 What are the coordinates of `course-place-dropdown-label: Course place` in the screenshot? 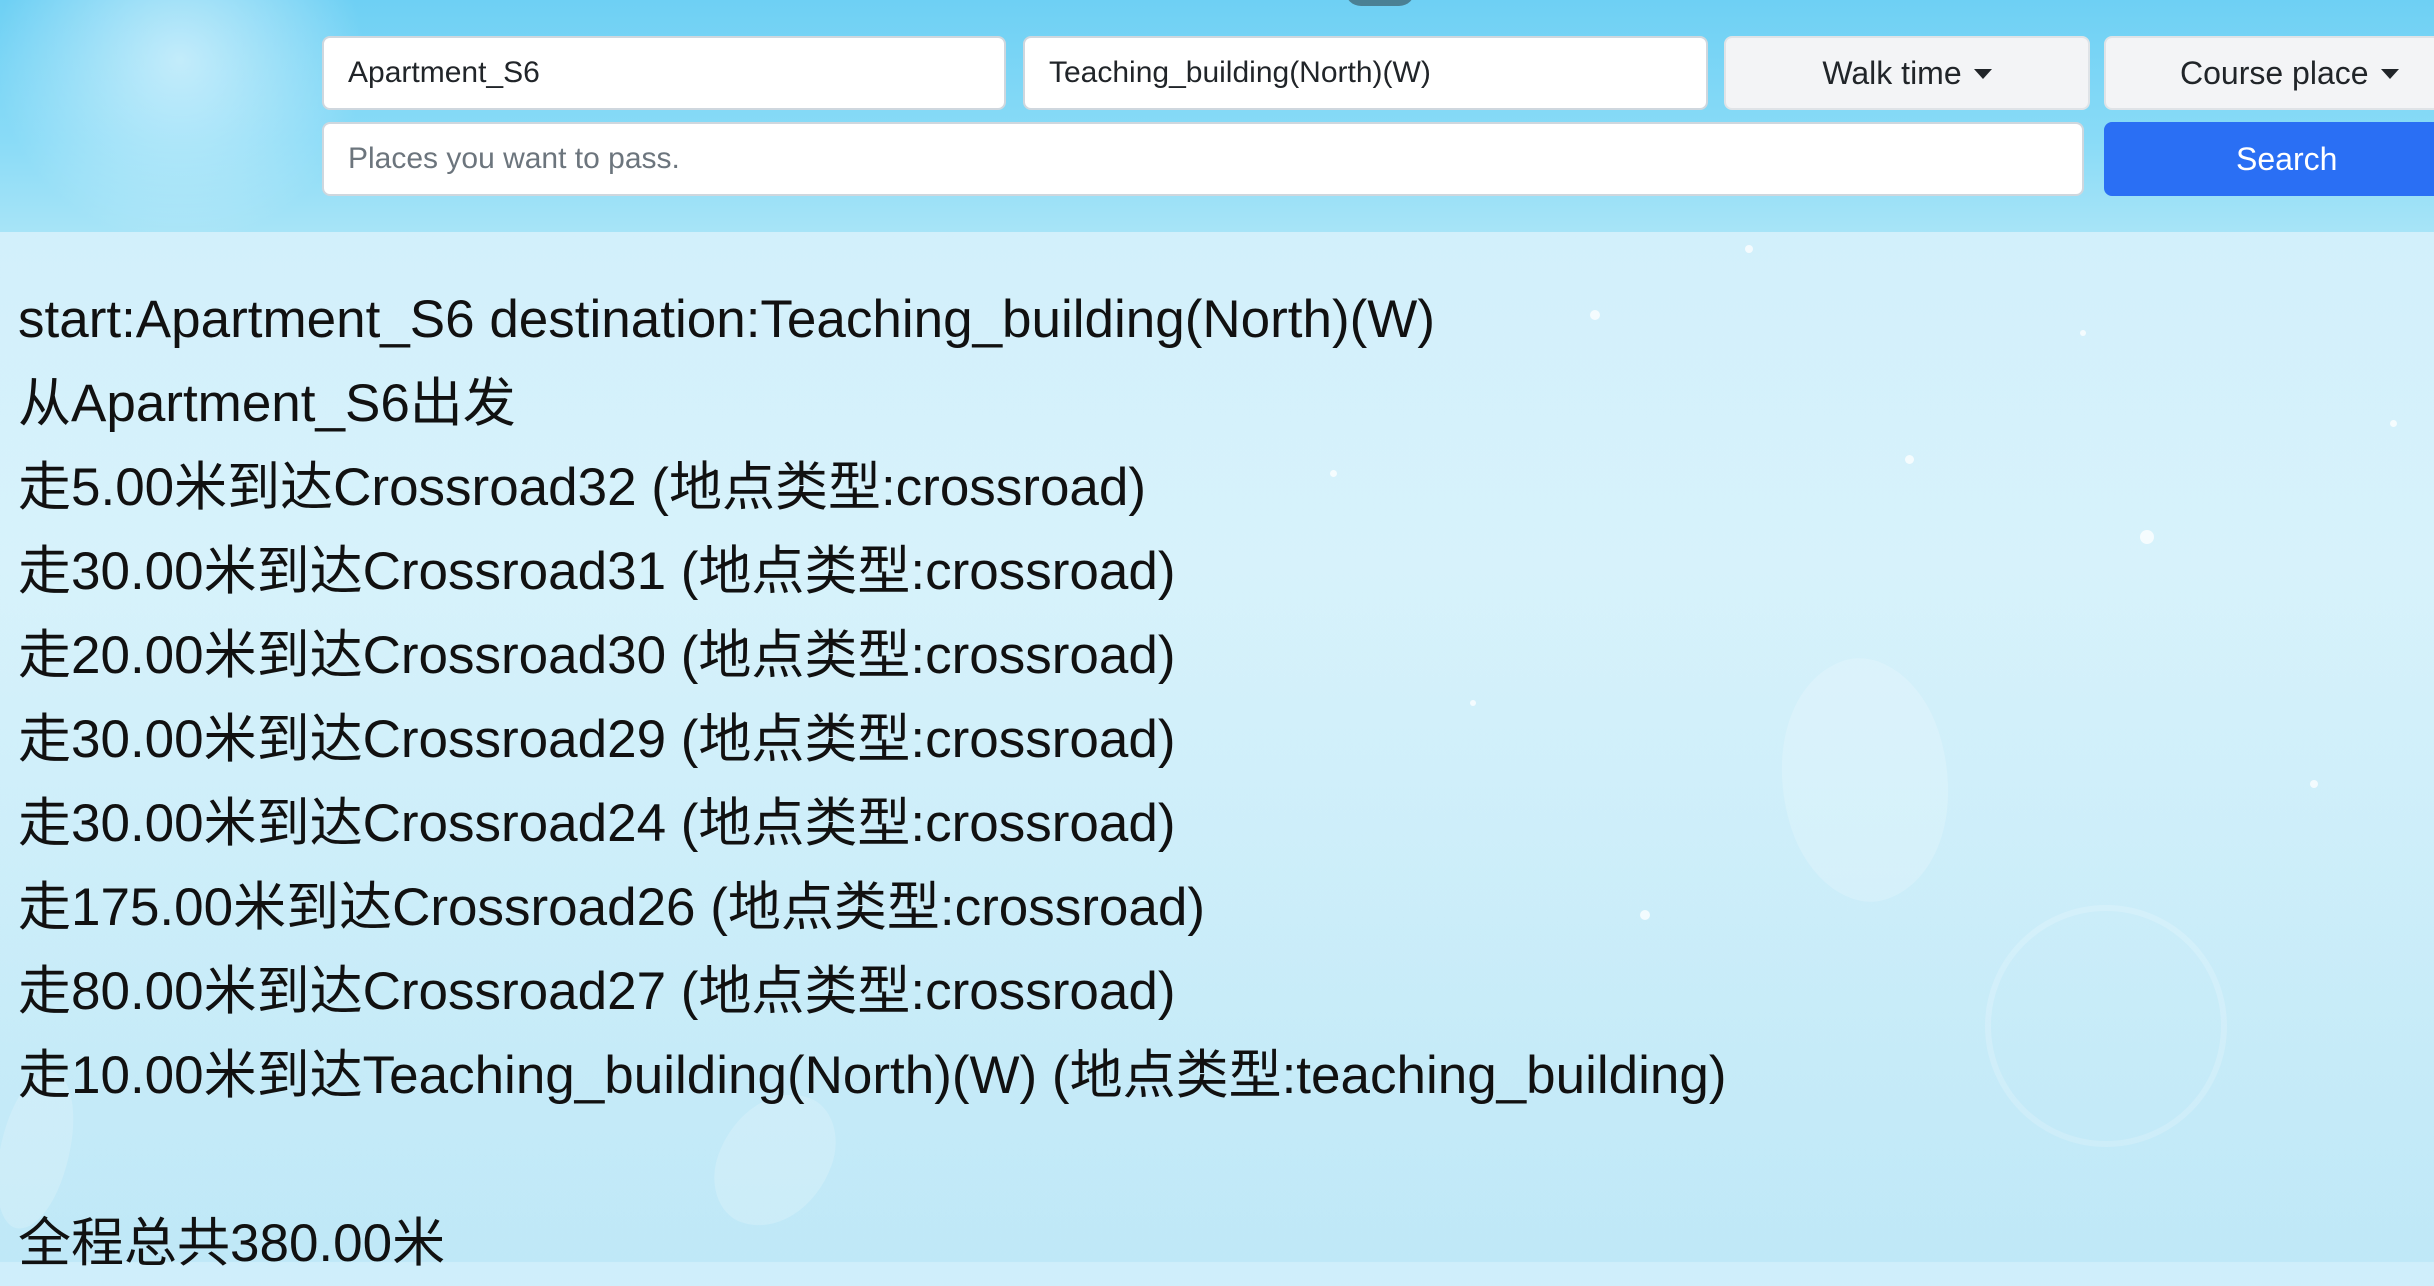 It's located at (2274, 72).